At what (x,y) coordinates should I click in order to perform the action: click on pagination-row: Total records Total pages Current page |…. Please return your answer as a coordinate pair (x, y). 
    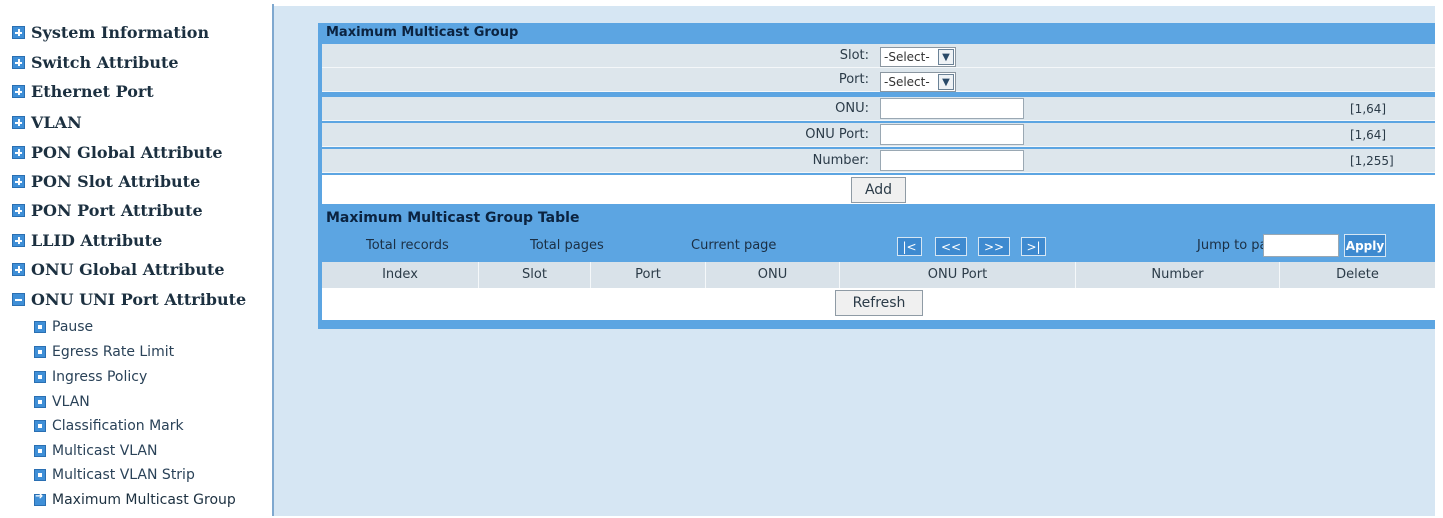
    Looking at the image, I should click on (878, 246).